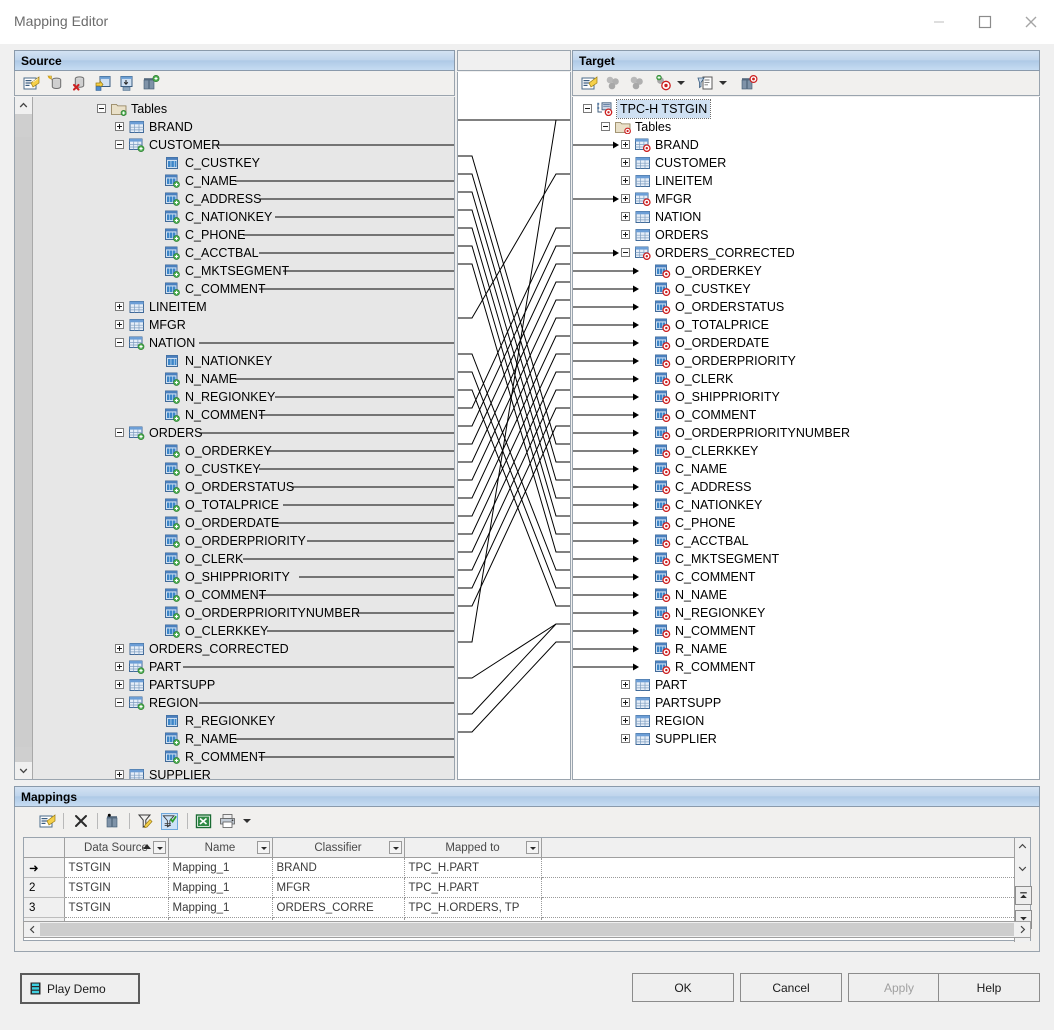  Describe the element at coordinates (243, 145) in the screenshot. I see `source-tree-item: CUSTOMER` at that location.